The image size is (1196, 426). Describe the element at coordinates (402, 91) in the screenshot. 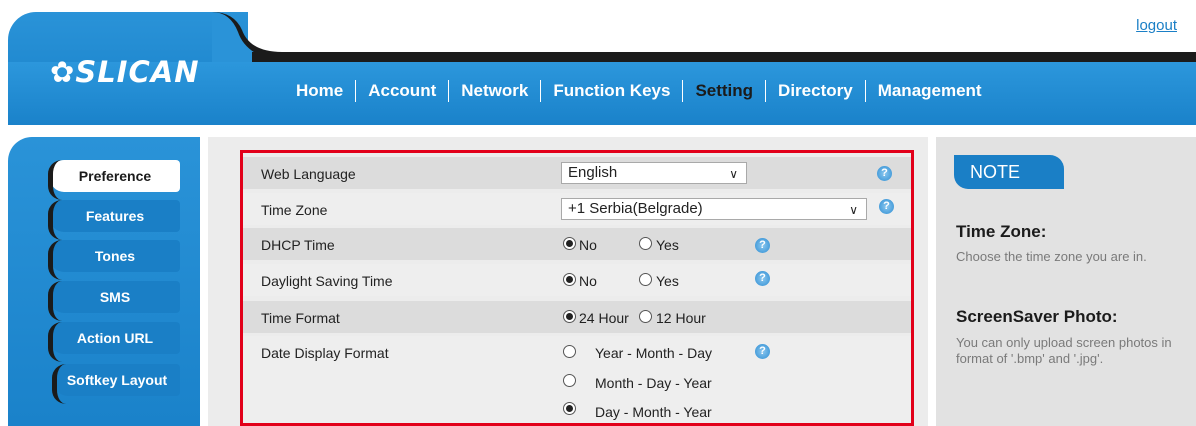

I see `nav-account: Account` at that location.